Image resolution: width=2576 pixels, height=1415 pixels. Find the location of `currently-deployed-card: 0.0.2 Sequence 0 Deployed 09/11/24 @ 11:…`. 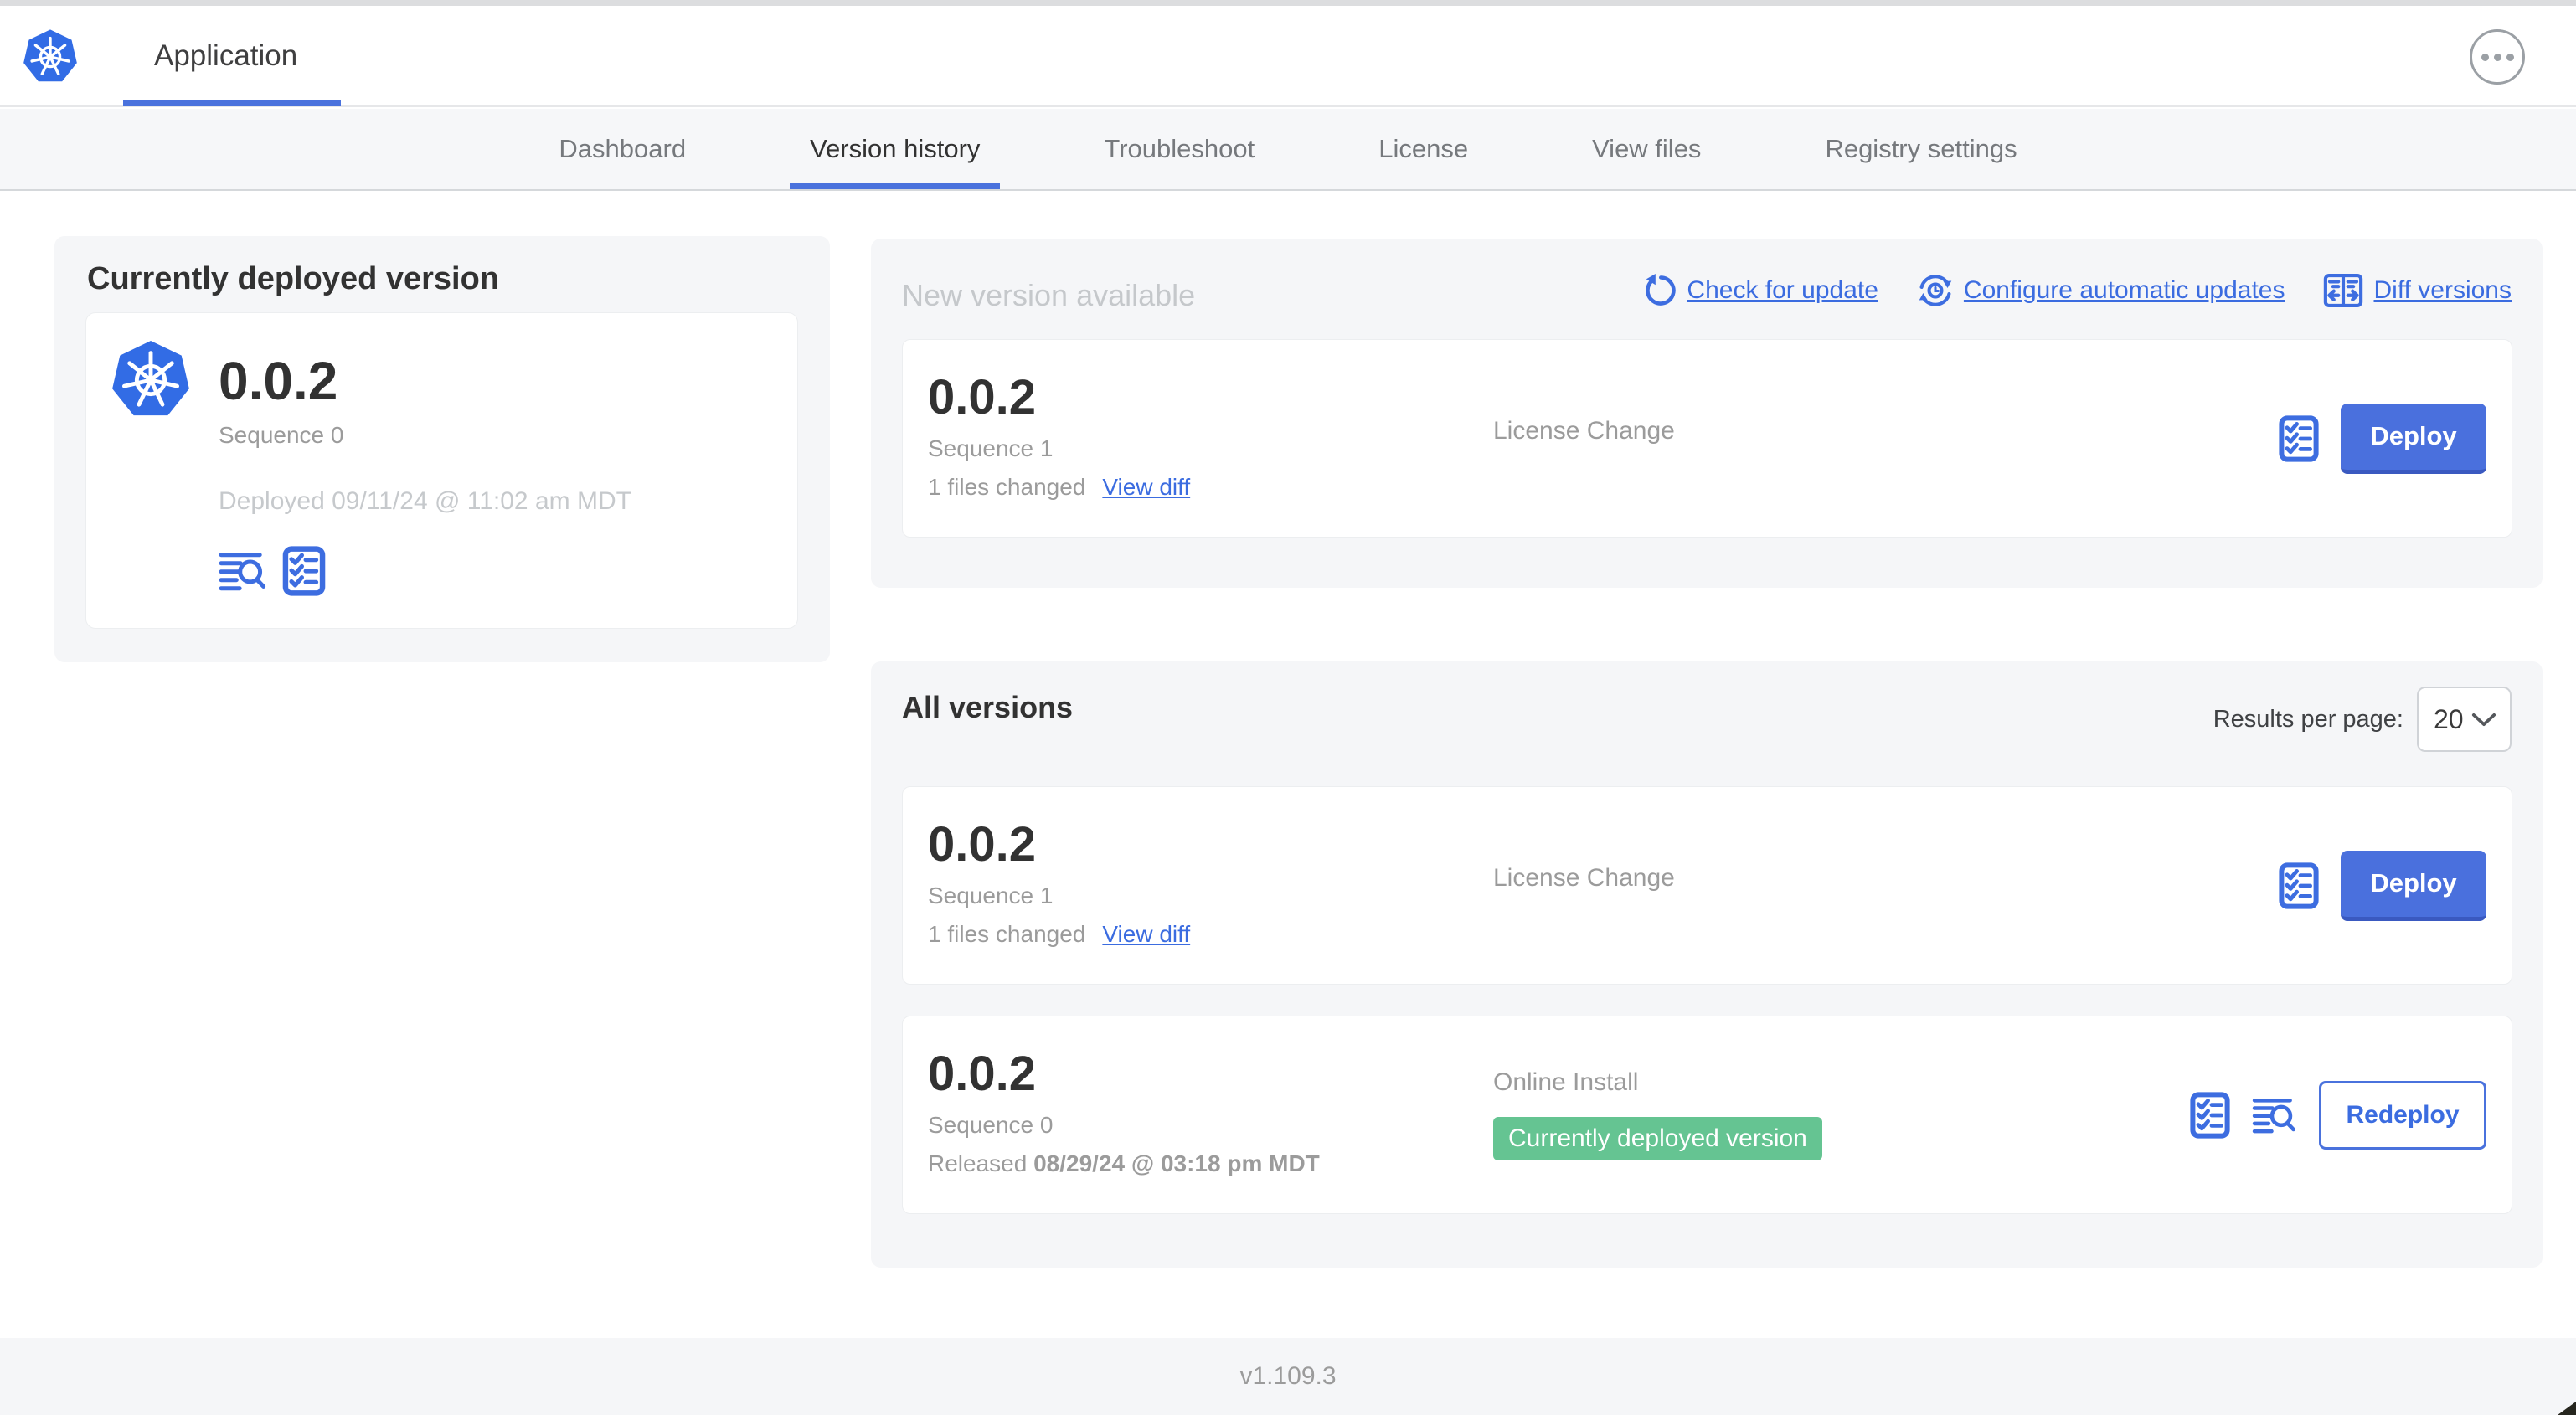

currently-deployed-card: 0.0.2 Sequence 0 Deployed 09/11/24 @ 11:… is located at coordinates (442, 470).